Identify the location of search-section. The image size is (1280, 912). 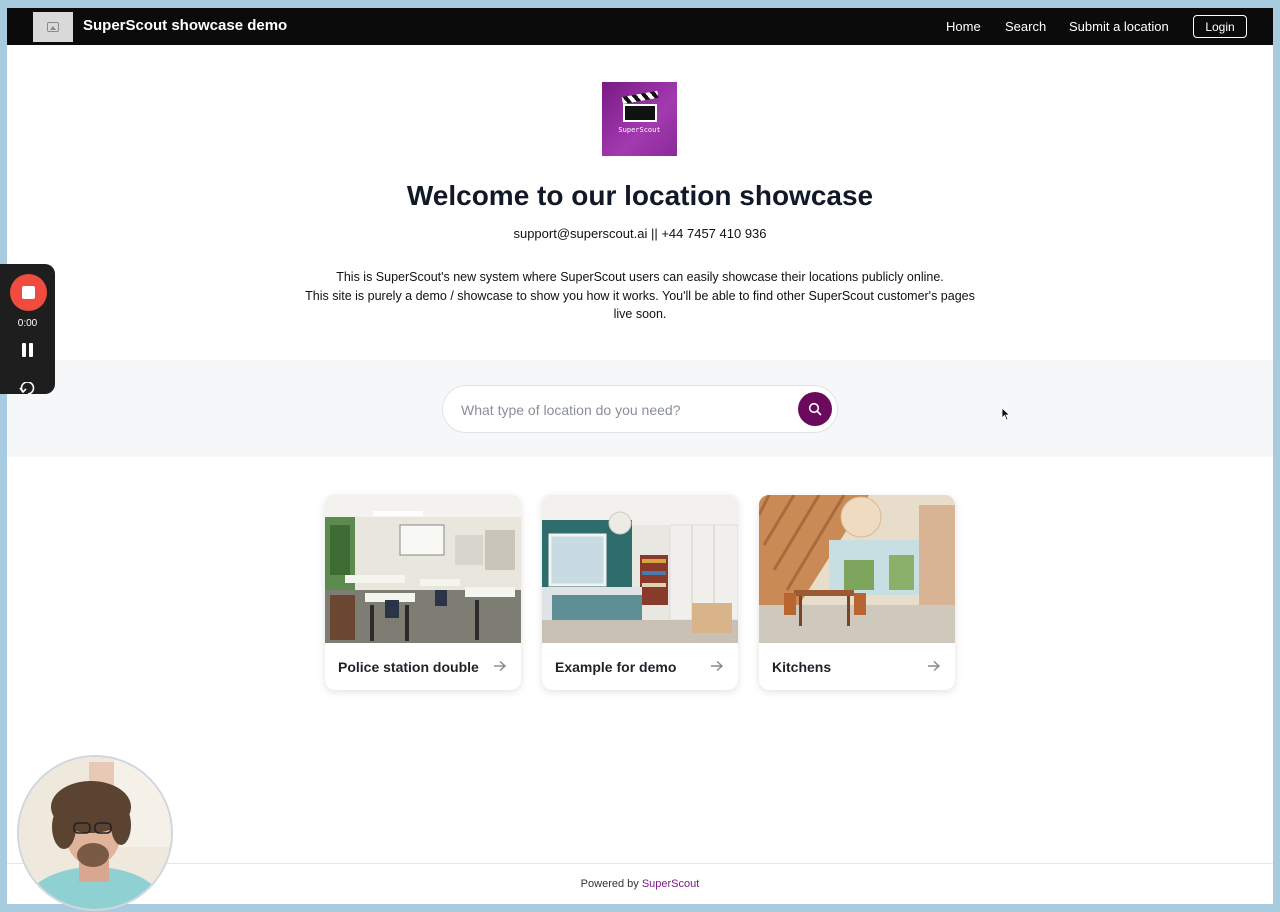
(640, 408).